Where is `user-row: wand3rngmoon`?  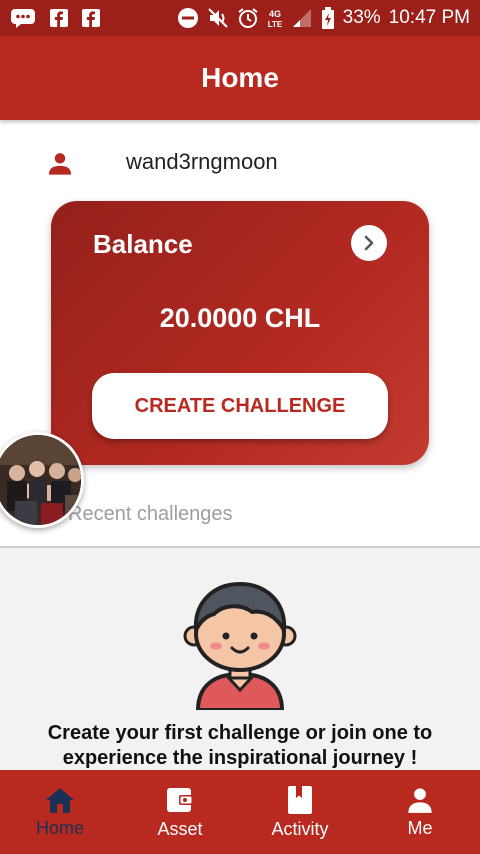
user-row: wand3rngmoon is located at coordinates (240, 163).